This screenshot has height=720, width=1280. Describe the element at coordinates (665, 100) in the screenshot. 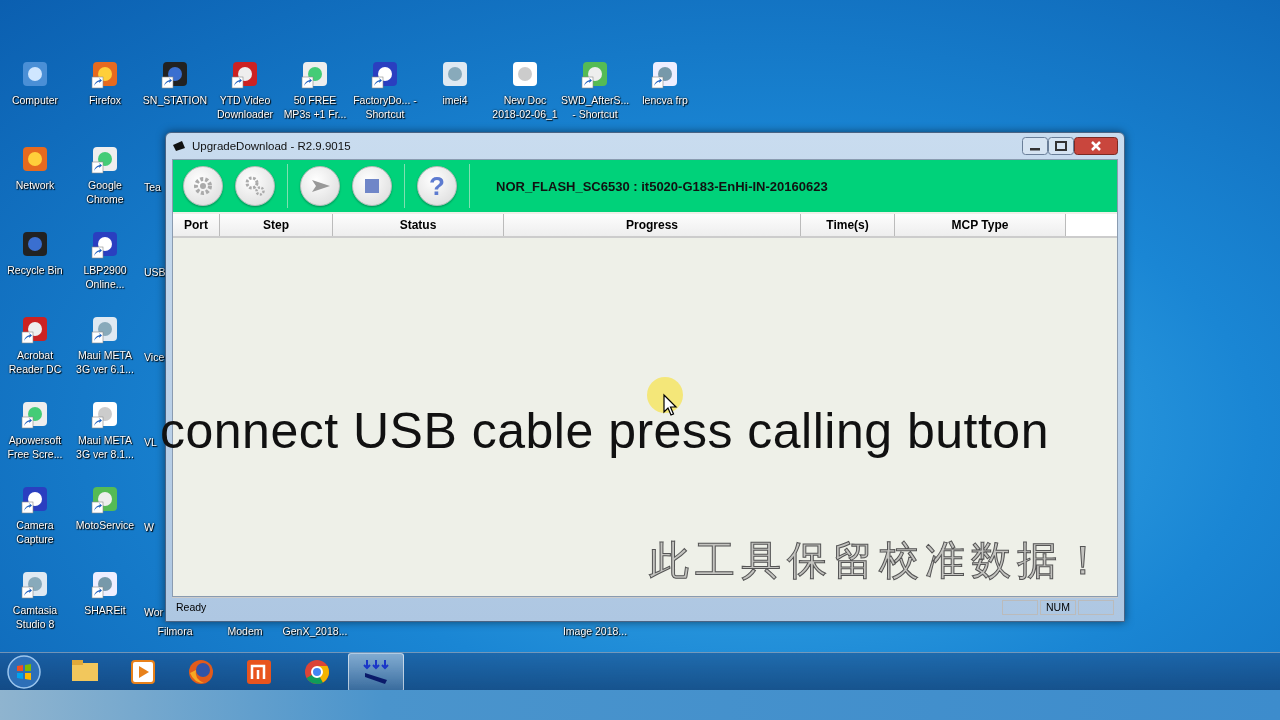

I see `desktop-icon-label: lencva frp` at that location.